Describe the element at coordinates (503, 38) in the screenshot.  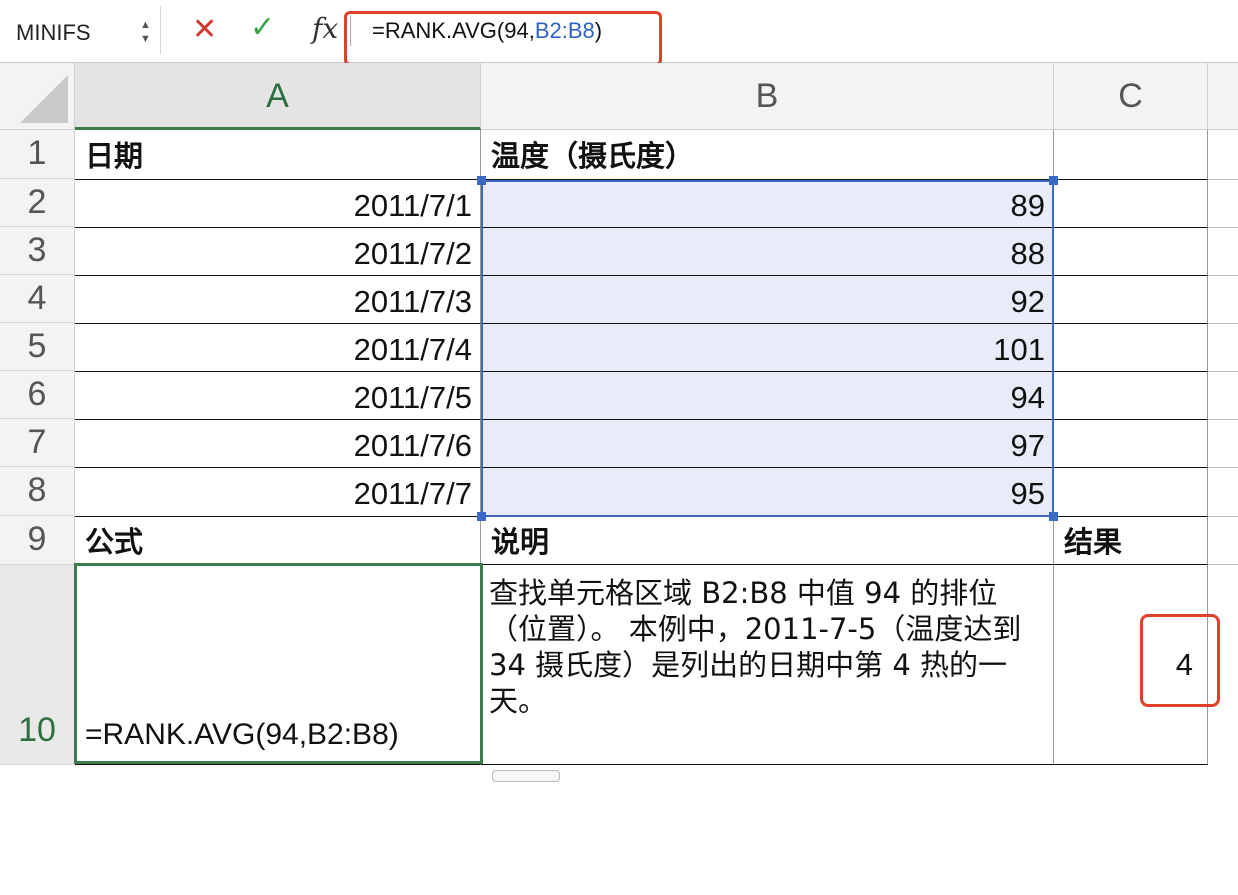
I see `formula-highlight-box` at that location.